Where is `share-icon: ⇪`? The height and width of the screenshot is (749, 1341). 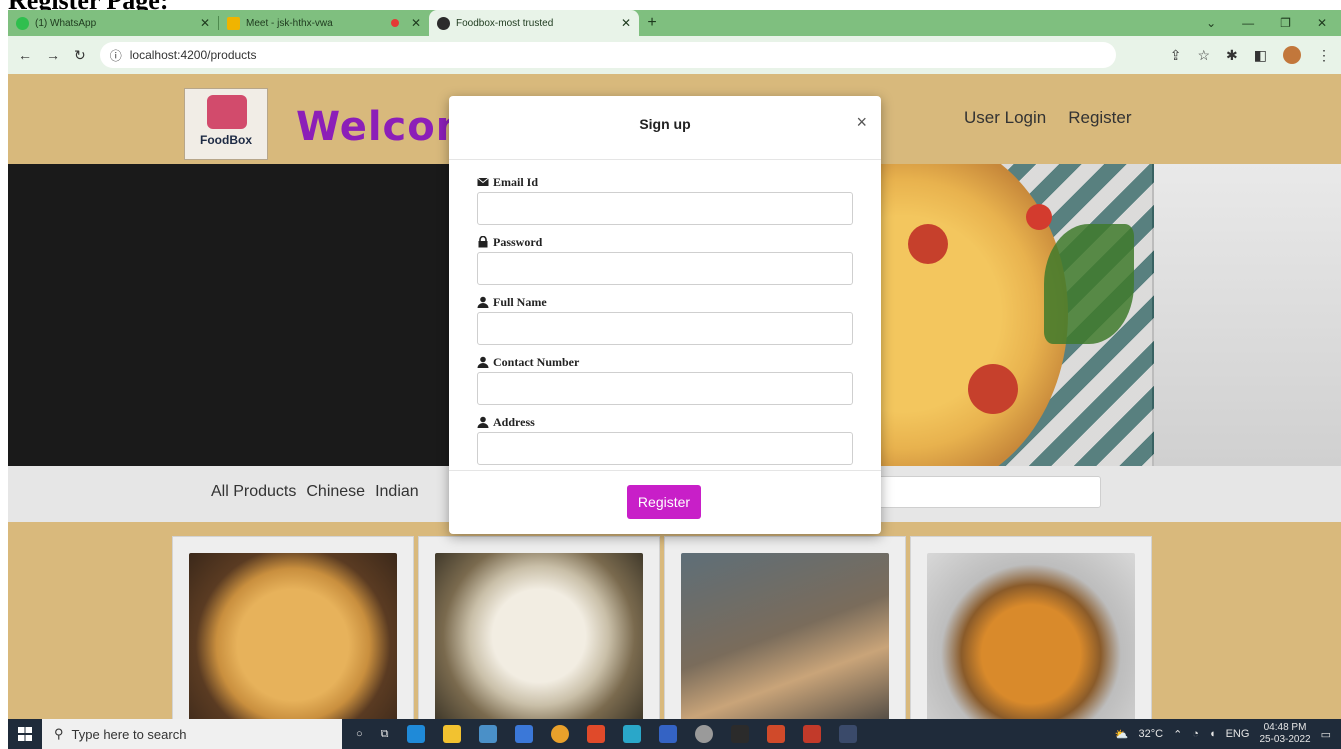 share-icon: ⇪ is located at coordinates (1176, 55).